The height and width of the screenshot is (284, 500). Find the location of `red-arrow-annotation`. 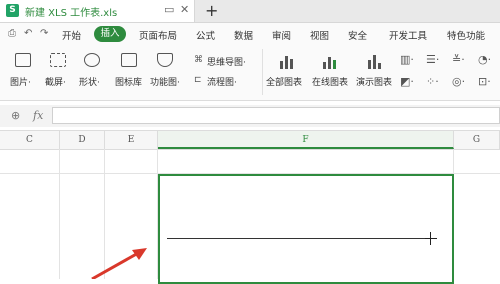

red-arrow-annotation is located at coordinates (119, 263).